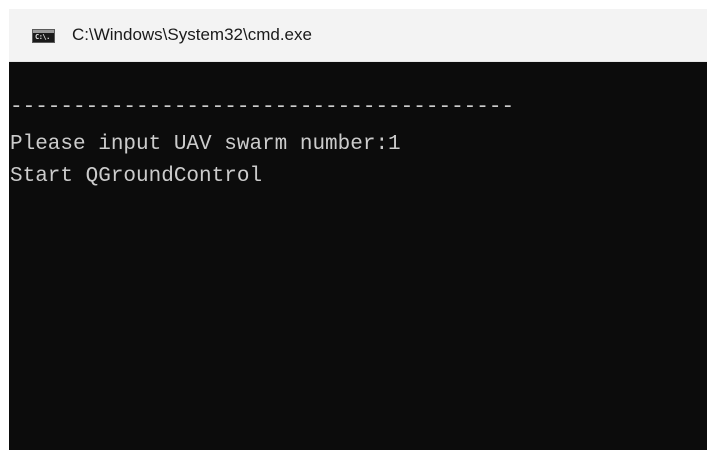  I want to click on cmd-icon-glyph: C:\., so click(42, 37).